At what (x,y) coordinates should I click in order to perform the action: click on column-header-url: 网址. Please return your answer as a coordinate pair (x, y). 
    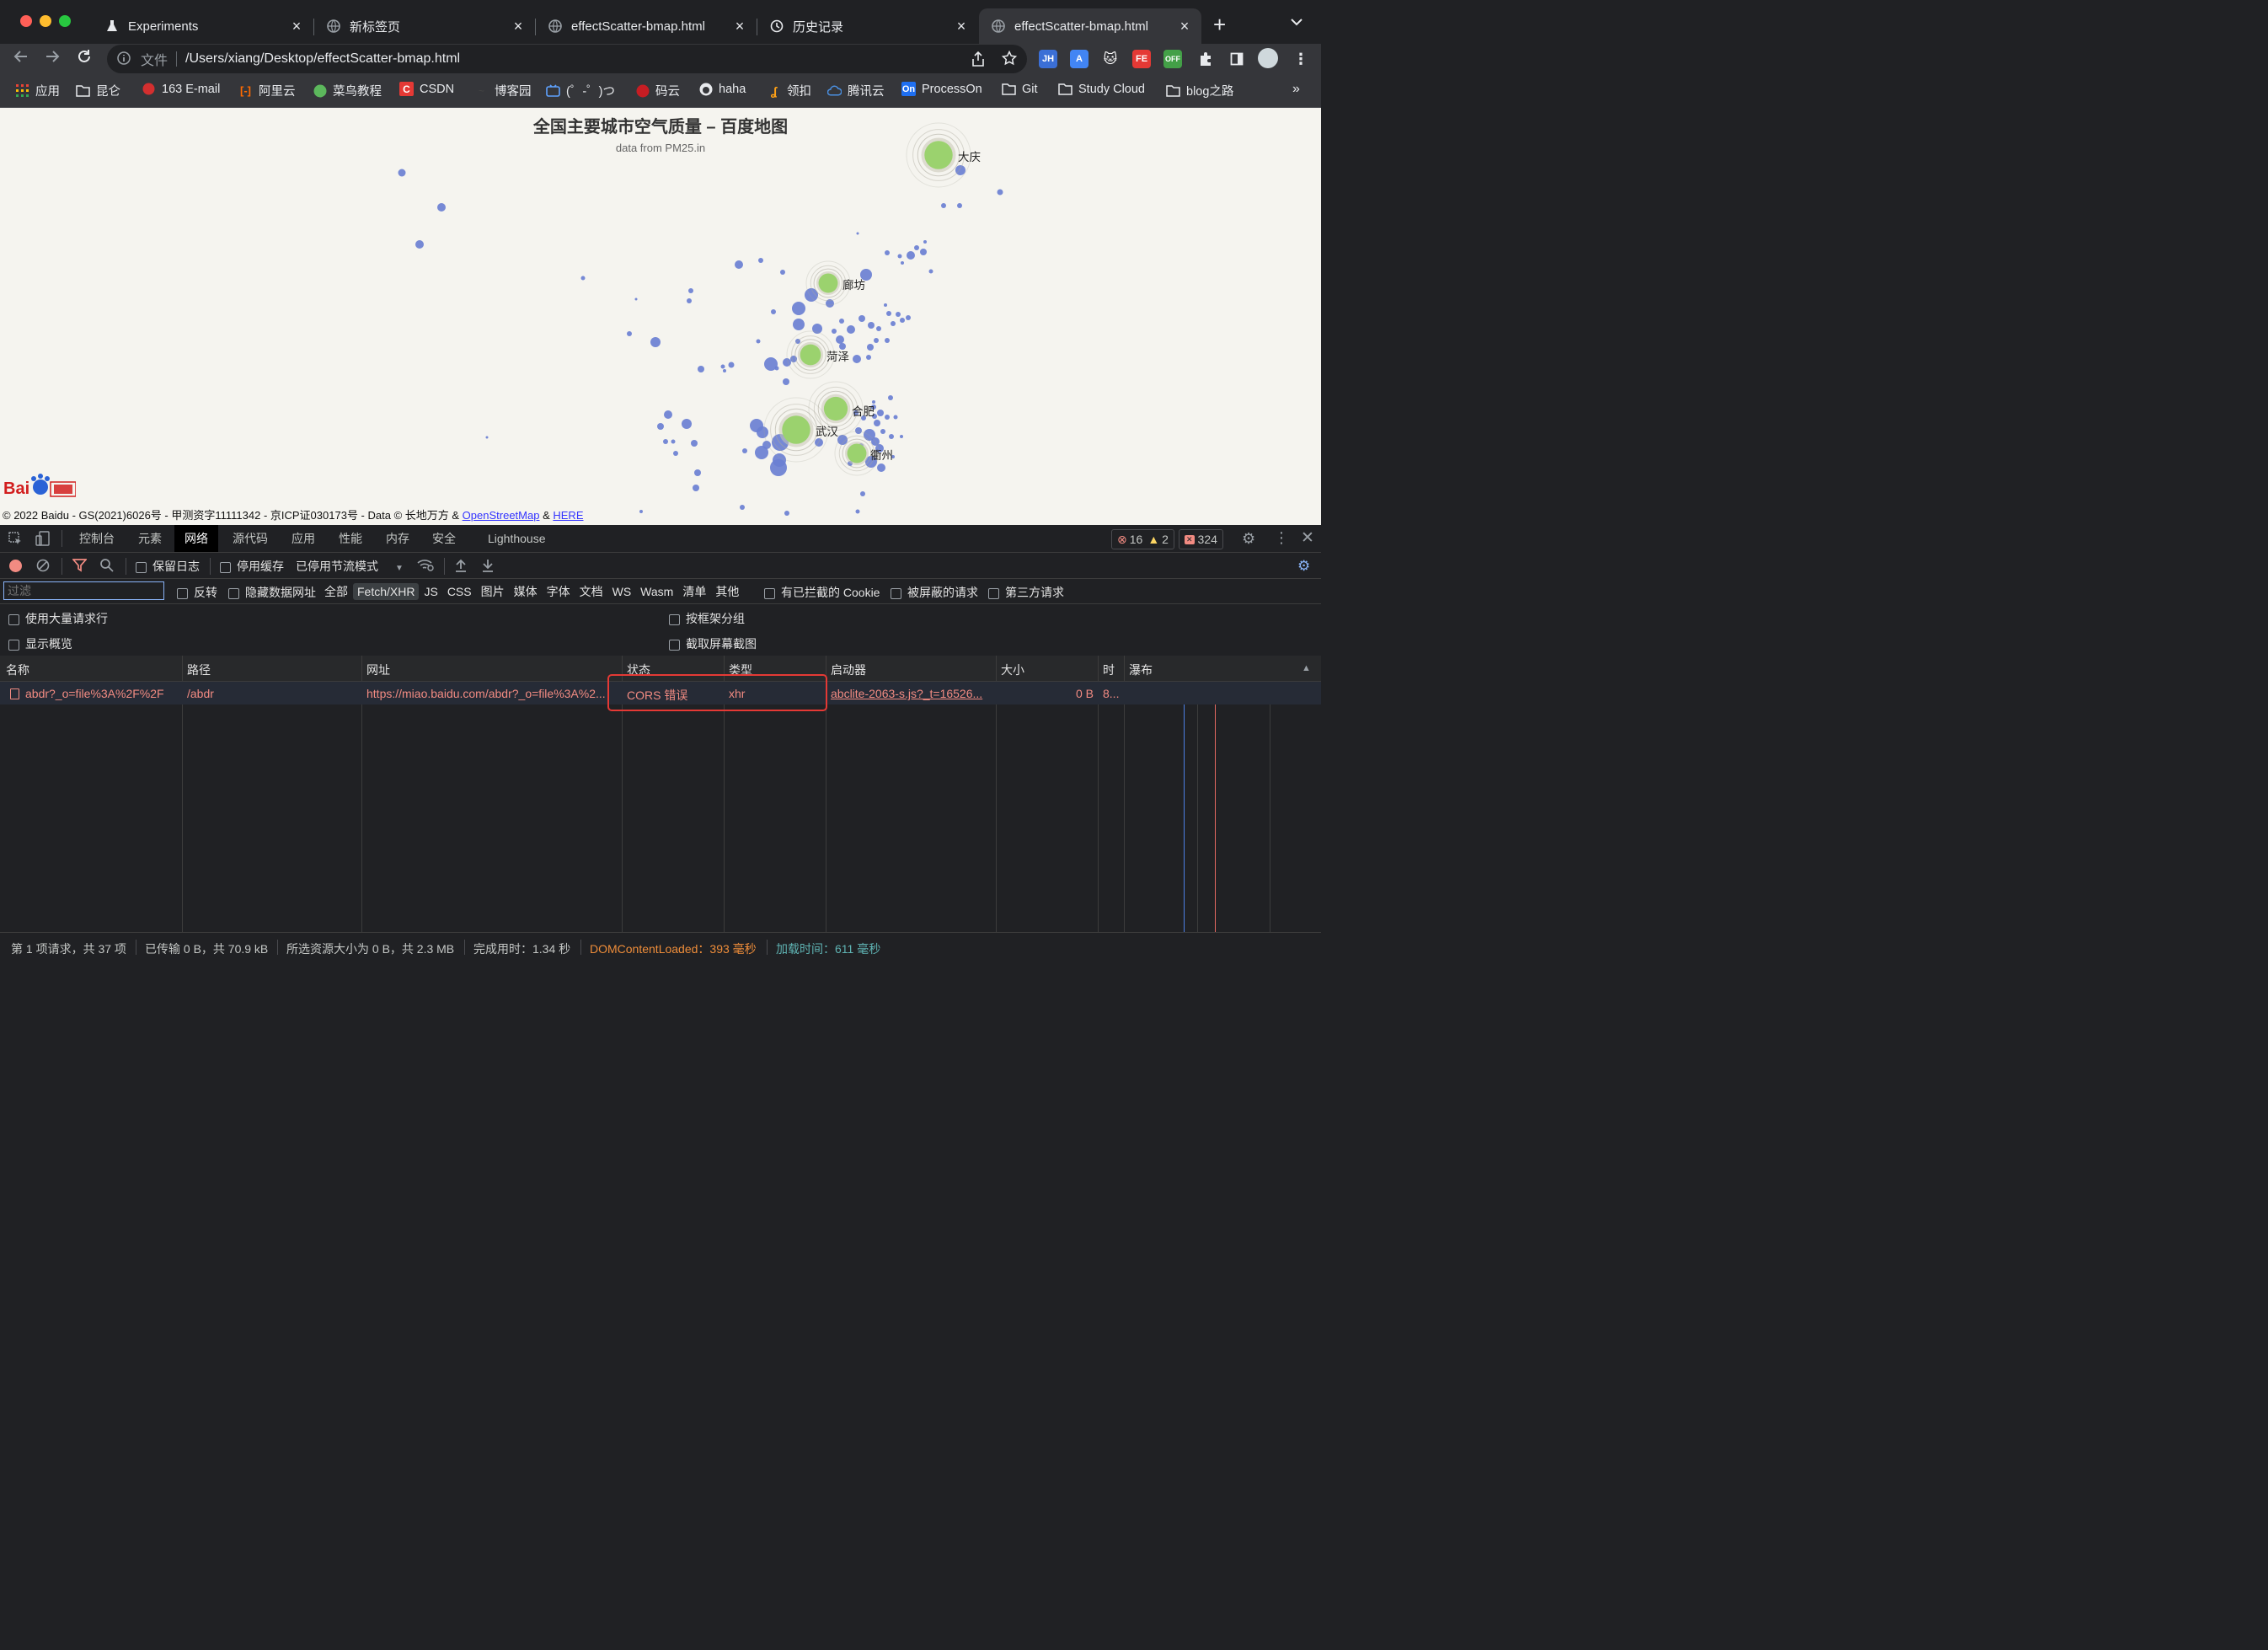
    Looking at the image, I should click on (378, 670).